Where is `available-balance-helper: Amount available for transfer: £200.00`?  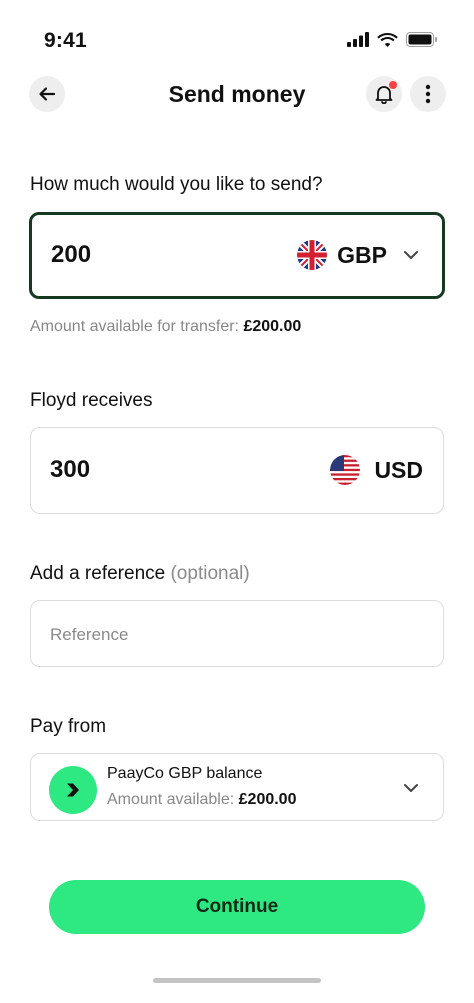
available-balance-helper: Amount available for transfer: £200.00 is located at coordinates (165, 327).